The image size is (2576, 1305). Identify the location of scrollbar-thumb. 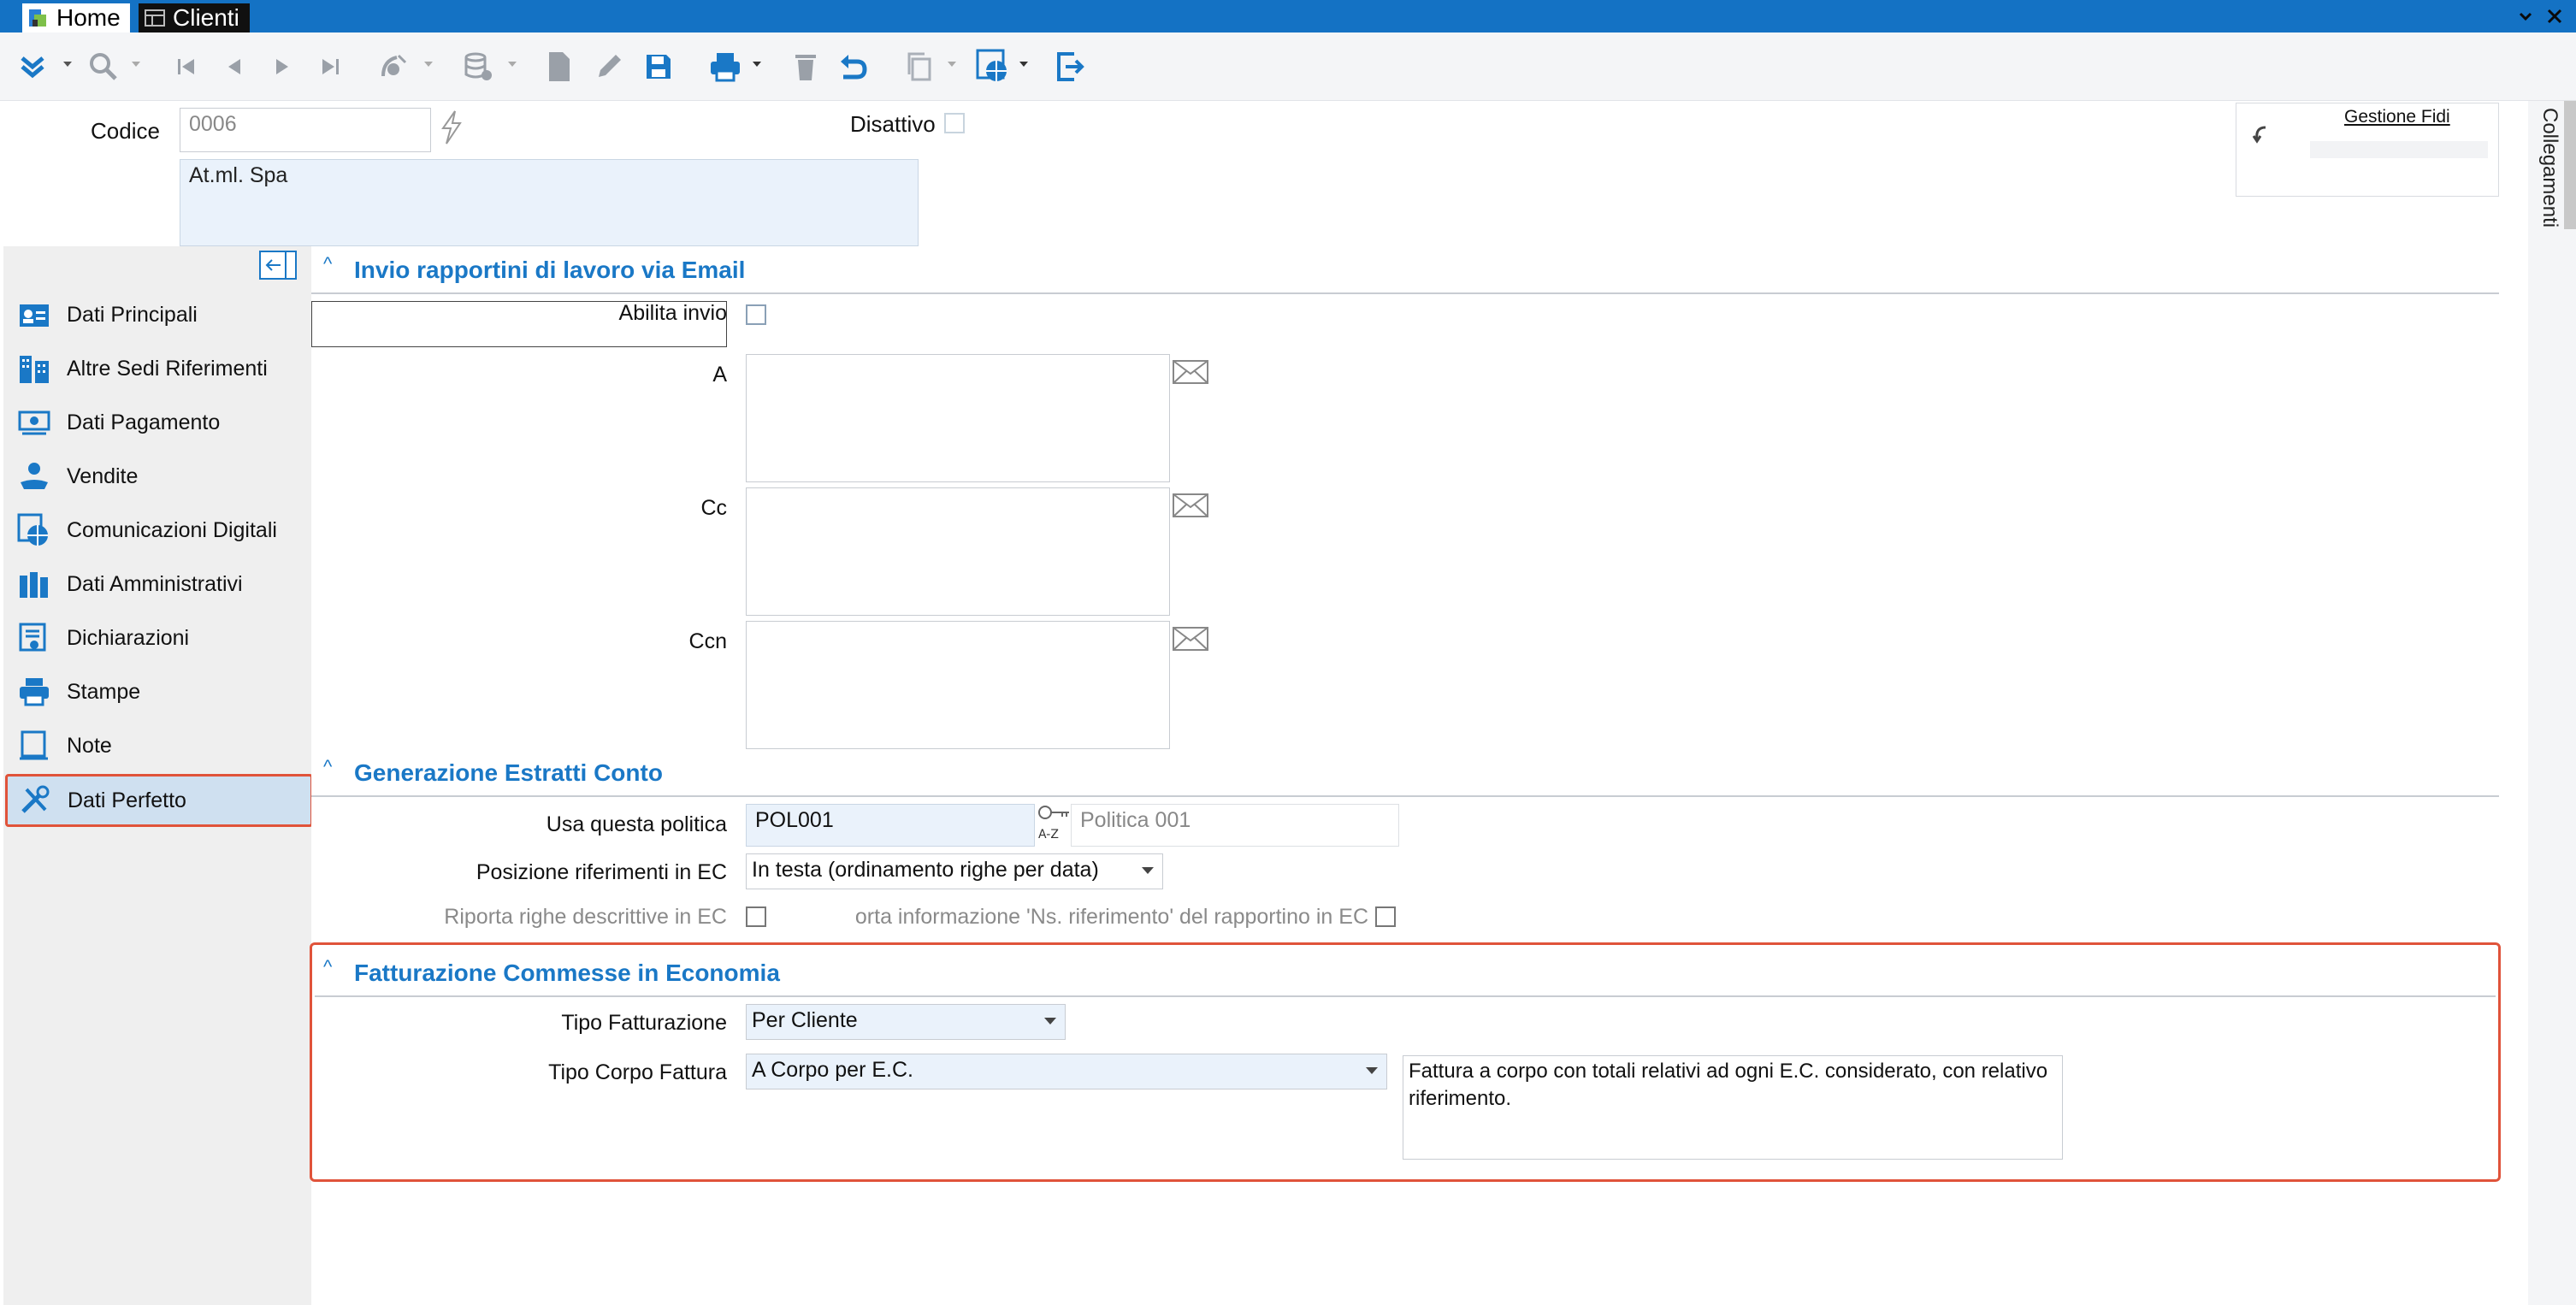
(2570, 165).